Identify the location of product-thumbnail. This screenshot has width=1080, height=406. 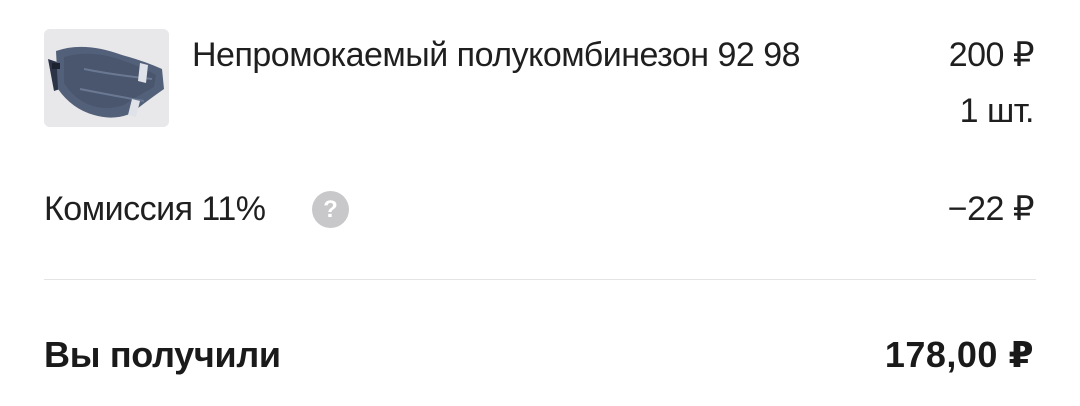
(106, 78).